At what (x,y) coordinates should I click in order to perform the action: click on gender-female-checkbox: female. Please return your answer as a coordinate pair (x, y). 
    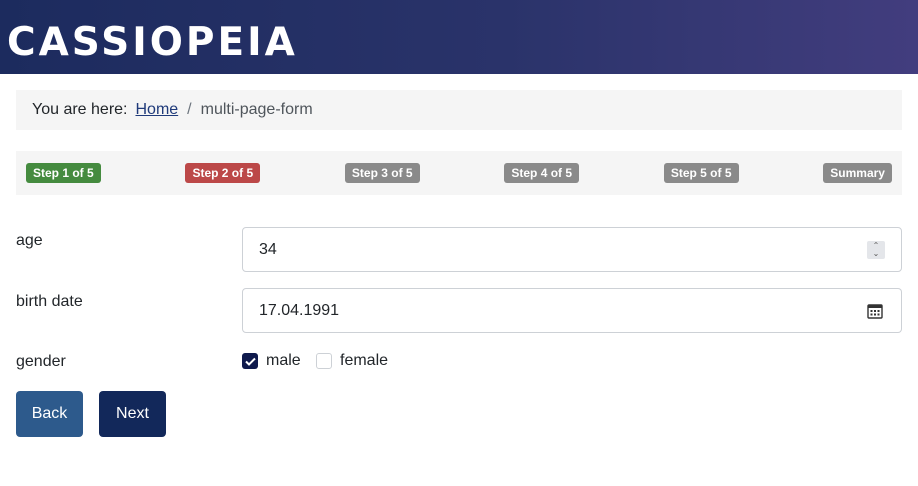
    Looking at the image, I should click on (352, 361).